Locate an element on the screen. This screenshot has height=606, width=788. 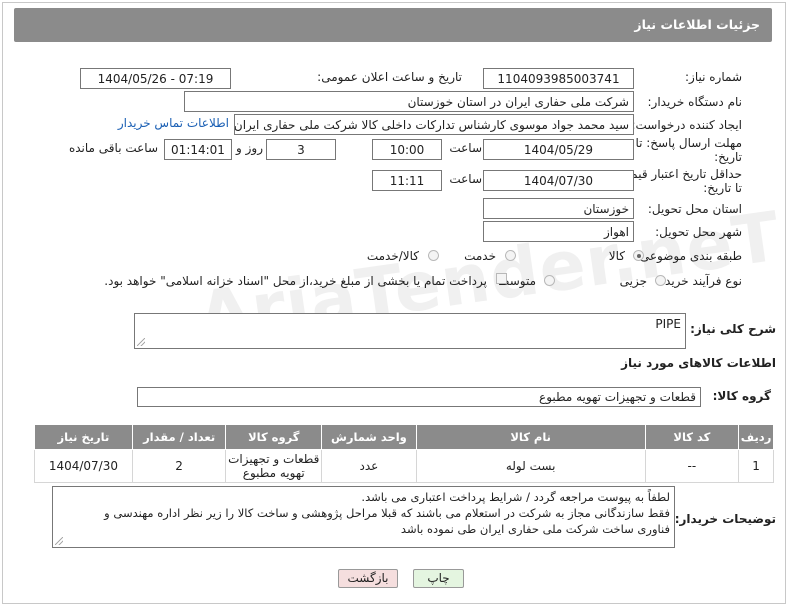
creator-label: ایجاد کننده درخواست: is located at coordinates (686, 125).